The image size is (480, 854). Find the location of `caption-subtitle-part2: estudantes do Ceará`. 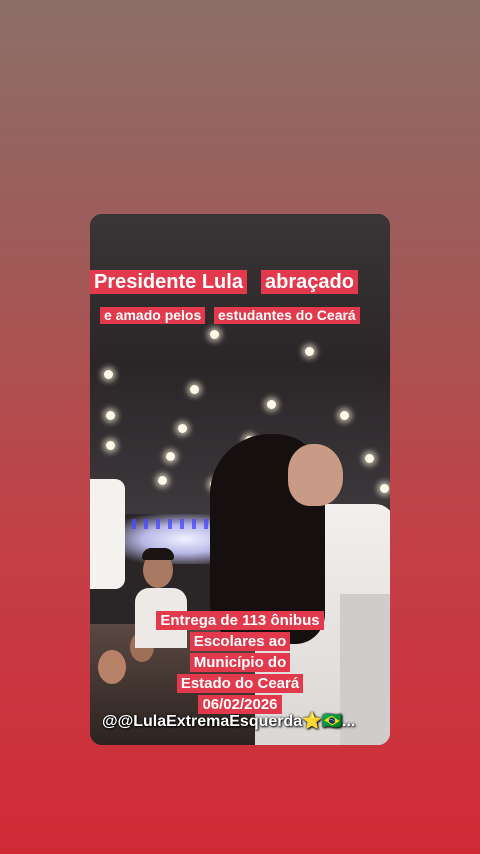

caption-subtitle-part2: estudantes do Ceará is located at coordinates (287, 315).